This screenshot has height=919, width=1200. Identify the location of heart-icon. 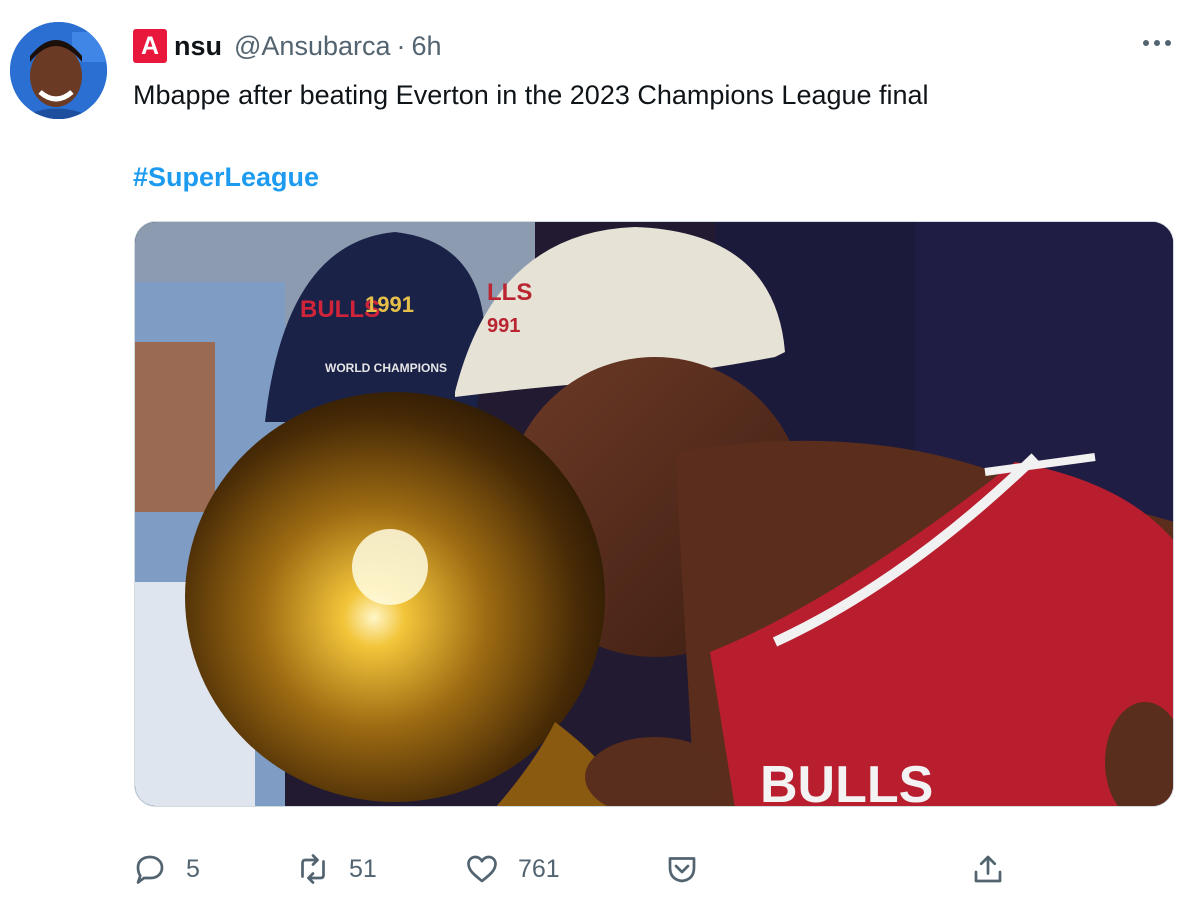
(482, 869).